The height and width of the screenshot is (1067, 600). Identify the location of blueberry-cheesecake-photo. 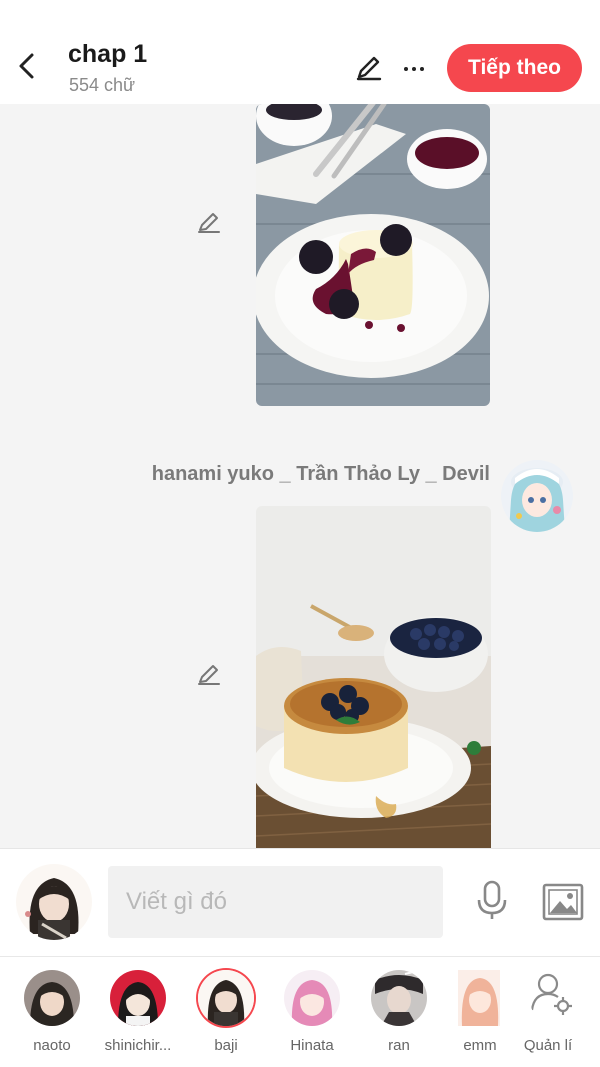
(373, 677).